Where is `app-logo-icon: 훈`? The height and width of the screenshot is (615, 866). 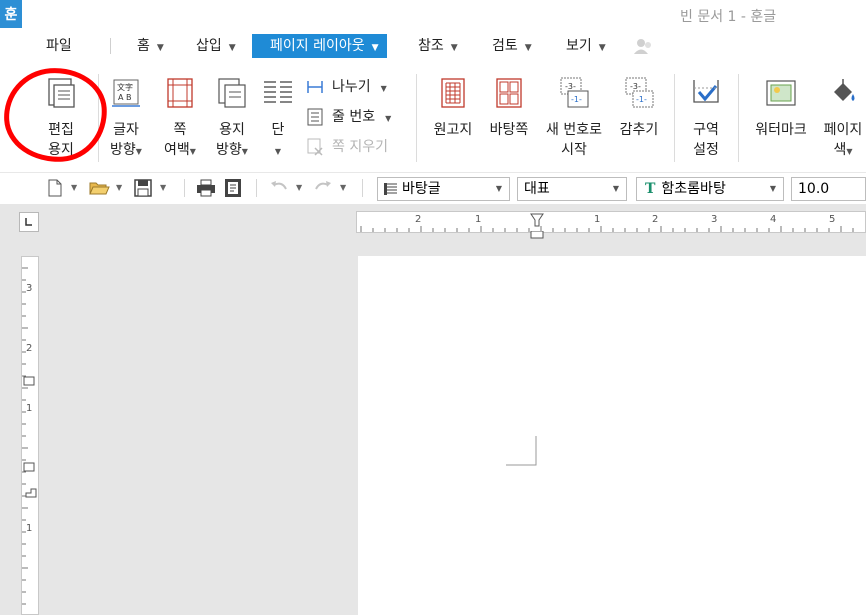
app-logo-icon: 훈 is located at coordinates (11, 14).